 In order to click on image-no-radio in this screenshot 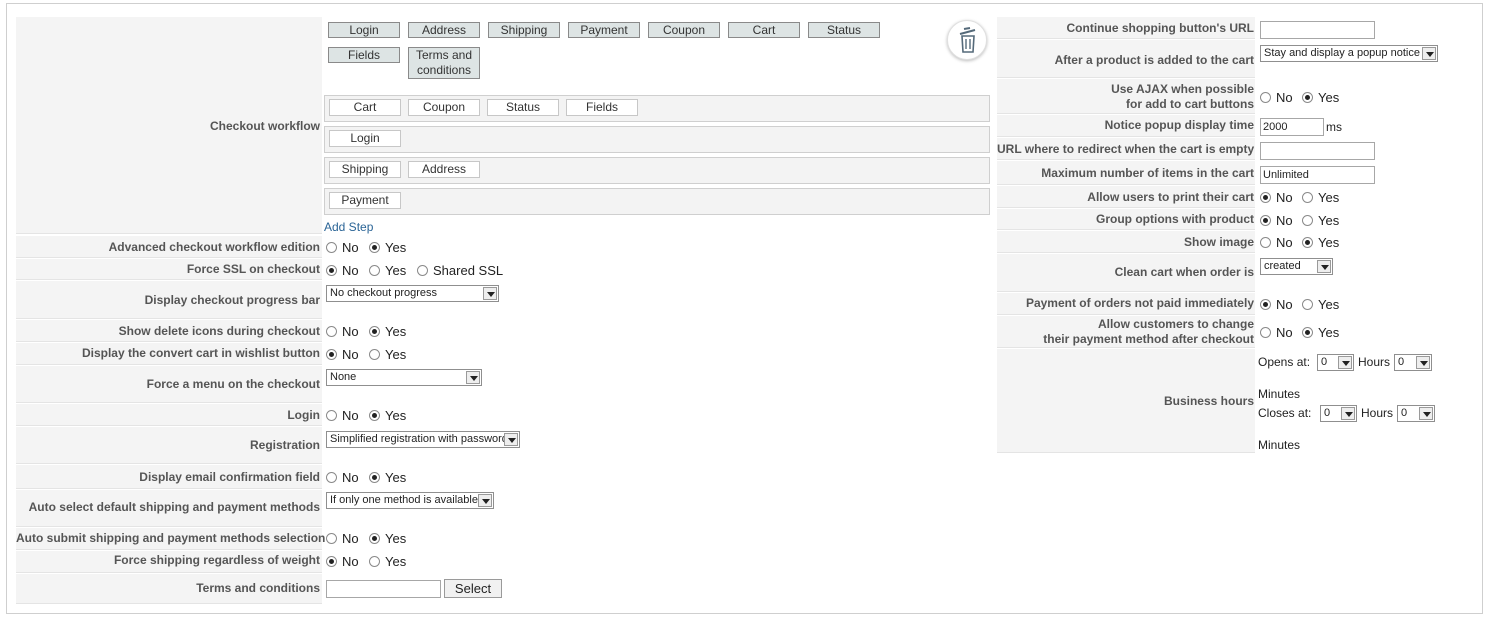, I will do `click(1265, 242)`.